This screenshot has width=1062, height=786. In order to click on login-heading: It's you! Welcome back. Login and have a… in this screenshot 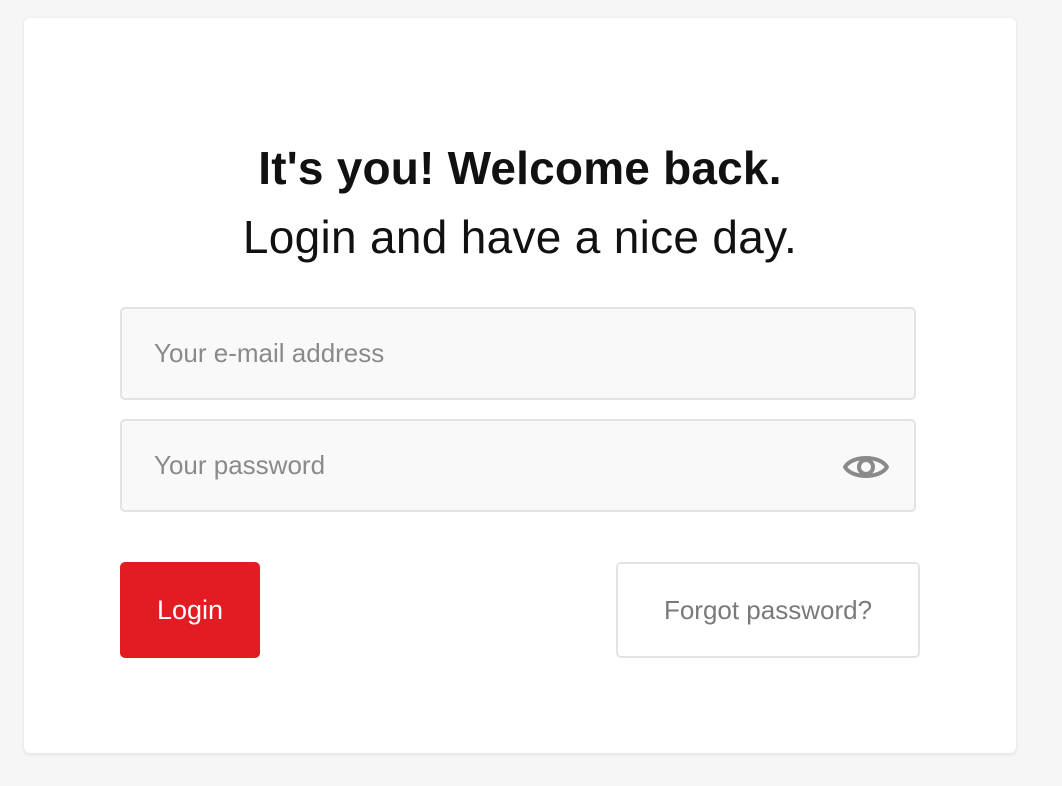, I will do `click(520, 204)`.